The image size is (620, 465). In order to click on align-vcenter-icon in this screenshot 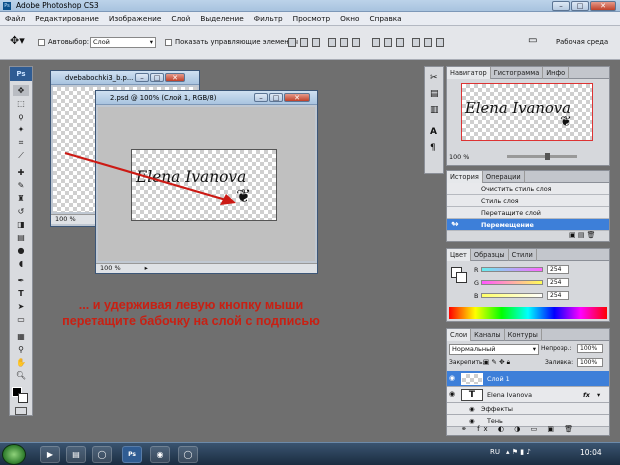, I will do `click(304, 42)`.